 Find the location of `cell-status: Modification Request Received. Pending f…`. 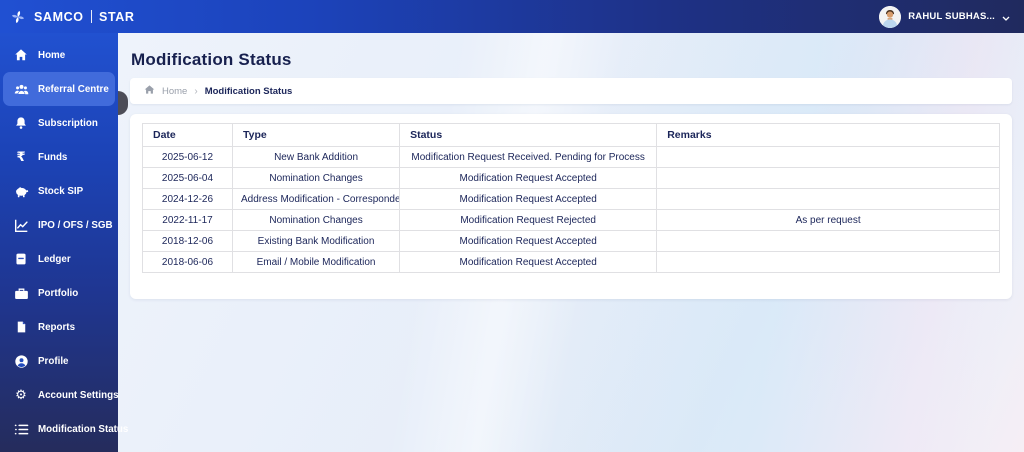

cell-status: Modification Request Received. Pending f… is located at coordinates (528, 157).